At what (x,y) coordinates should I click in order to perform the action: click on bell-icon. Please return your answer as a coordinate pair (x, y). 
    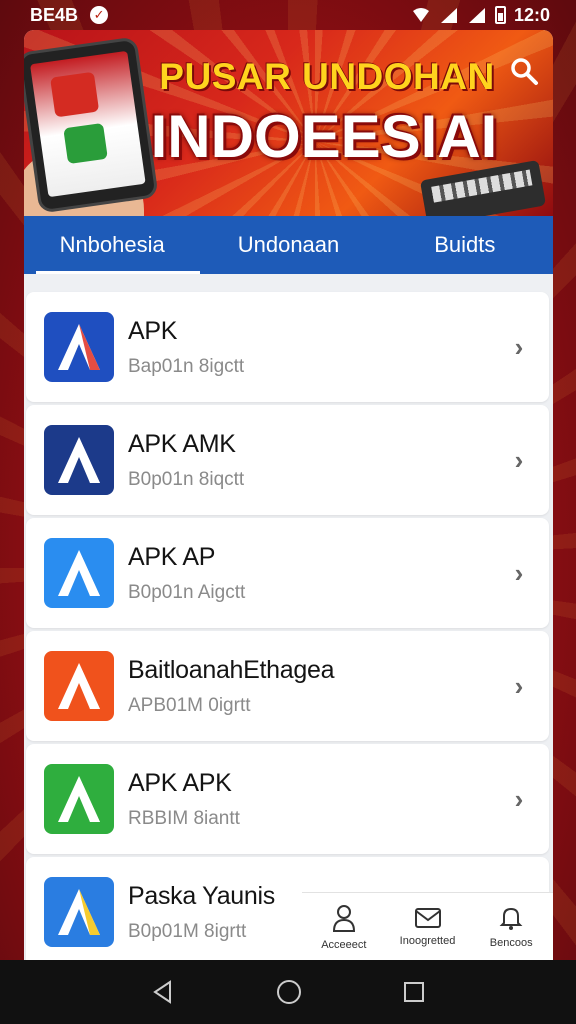
    Looking at the image, I should click on (511, 918).